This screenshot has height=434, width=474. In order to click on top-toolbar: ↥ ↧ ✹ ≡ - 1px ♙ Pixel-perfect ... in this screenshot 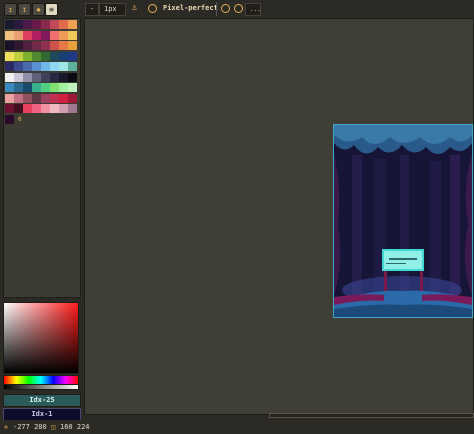, I will do `click(237, 10)`.